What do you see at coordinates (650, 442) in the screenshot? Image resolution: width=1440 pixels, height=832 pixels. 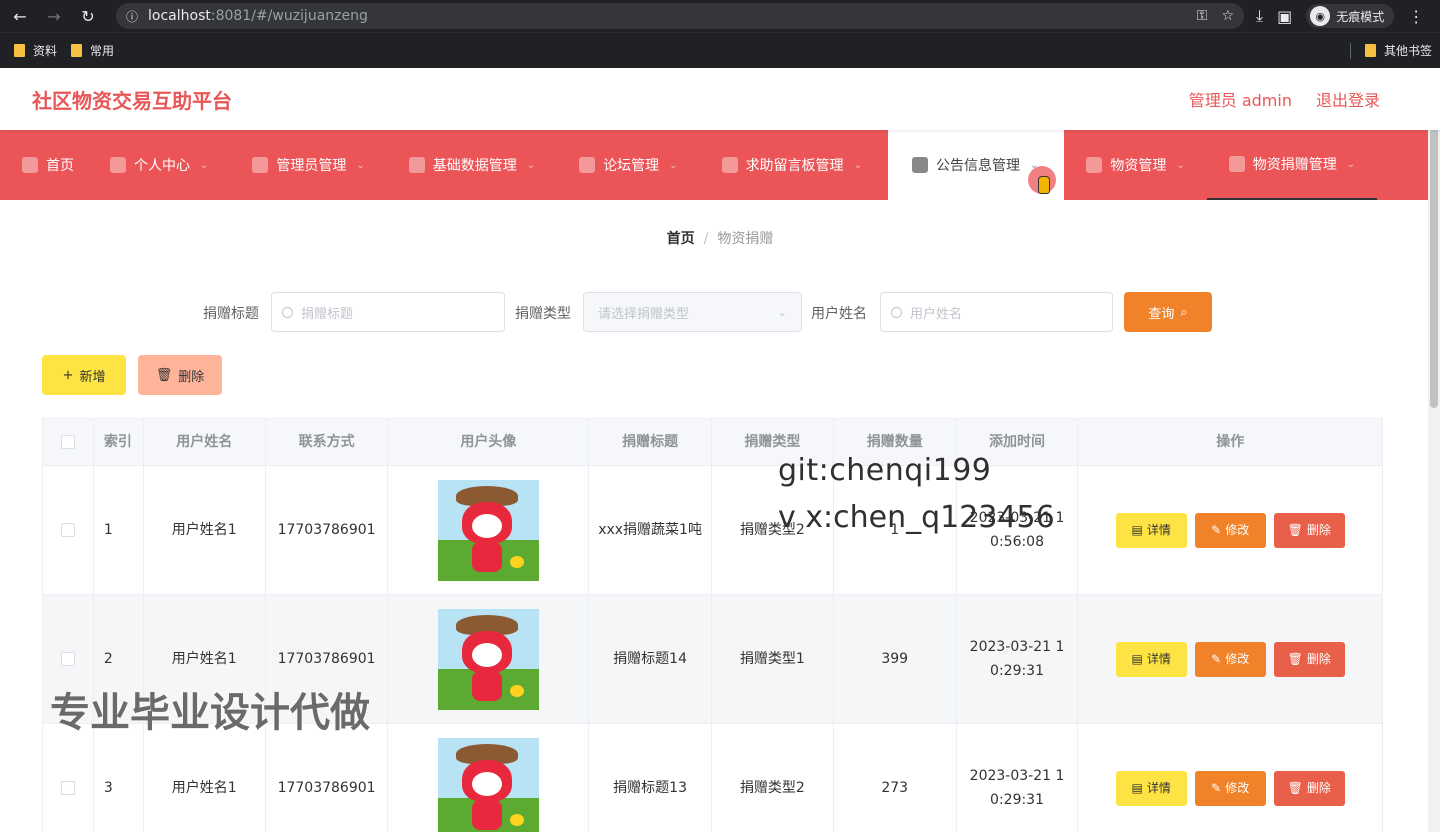 I see `header-title: 捐赠标题` at bounding box center [650, 442].